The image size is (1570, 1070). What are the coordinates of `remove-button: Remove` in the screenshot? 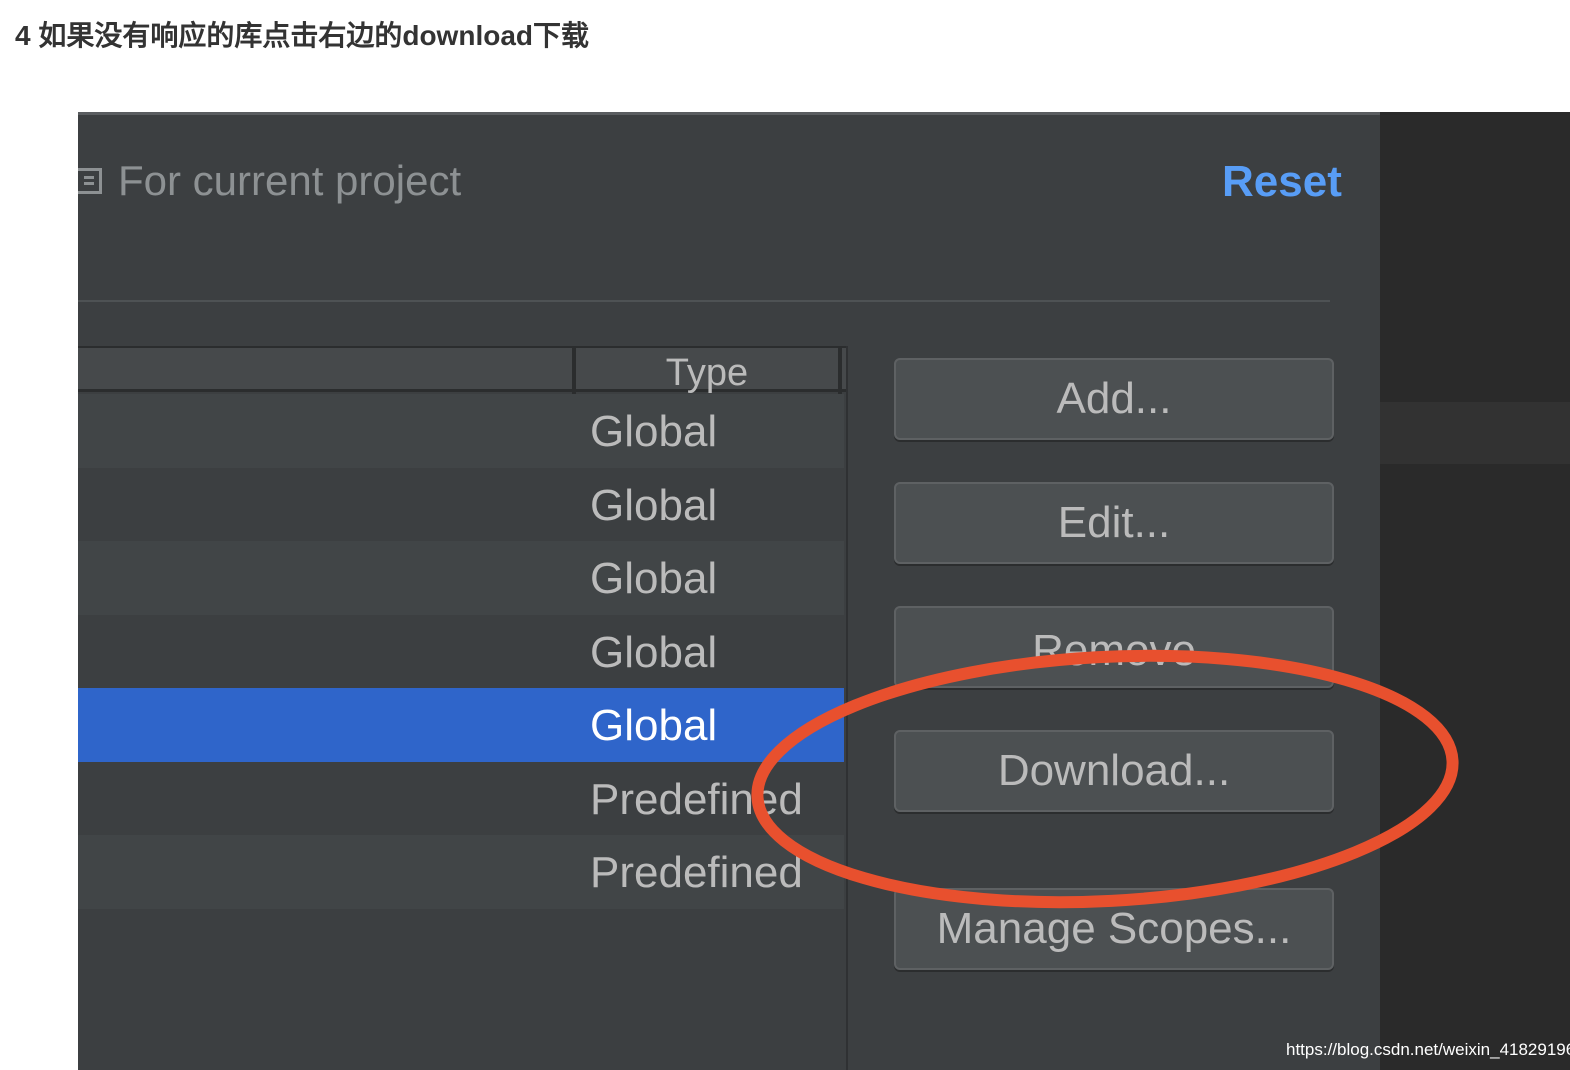 It's located at (1114, 647).